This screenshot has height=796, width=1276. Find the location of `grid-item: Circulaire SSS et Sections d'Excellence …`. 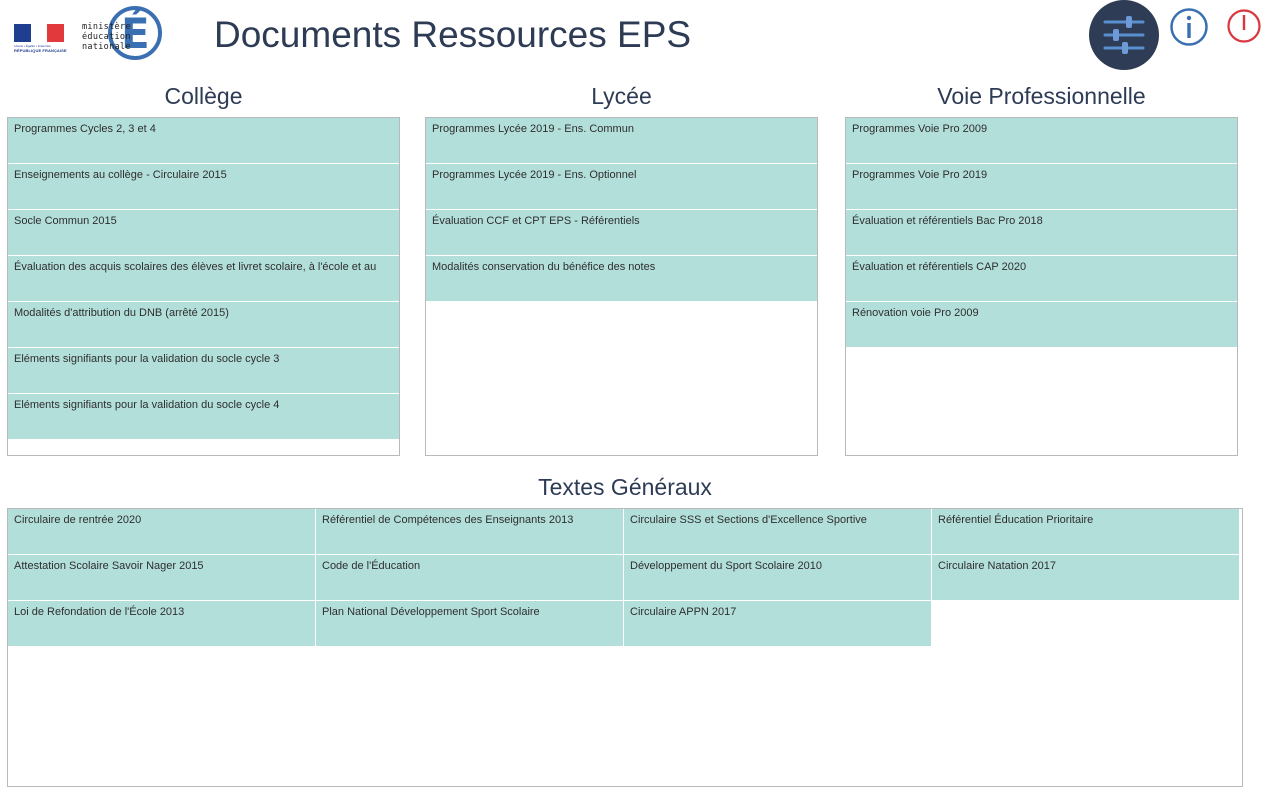

grid-item: Circulaire SSS et Sections d'Excellence … is located at coordinates (778, 532).